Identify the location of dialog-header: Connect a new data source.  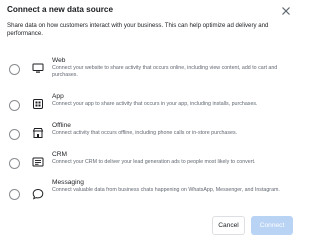
(150, 12).